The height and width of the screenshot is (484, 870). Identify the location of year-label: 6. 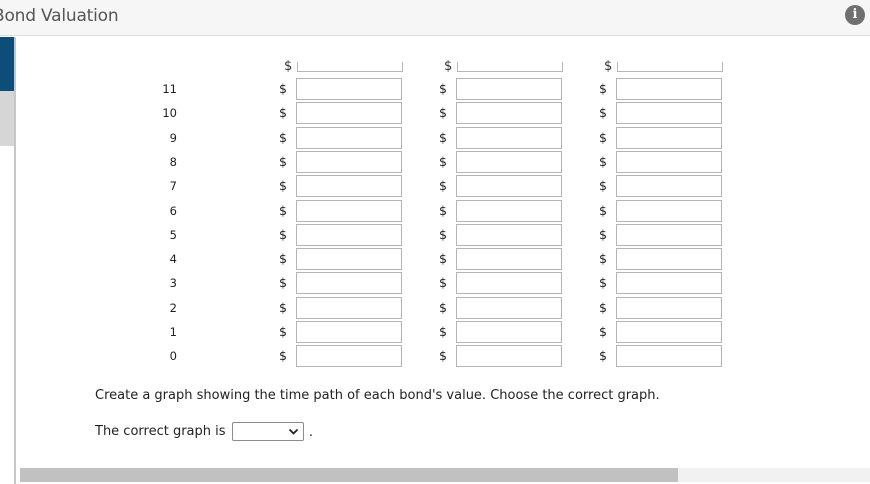
(173, 211).